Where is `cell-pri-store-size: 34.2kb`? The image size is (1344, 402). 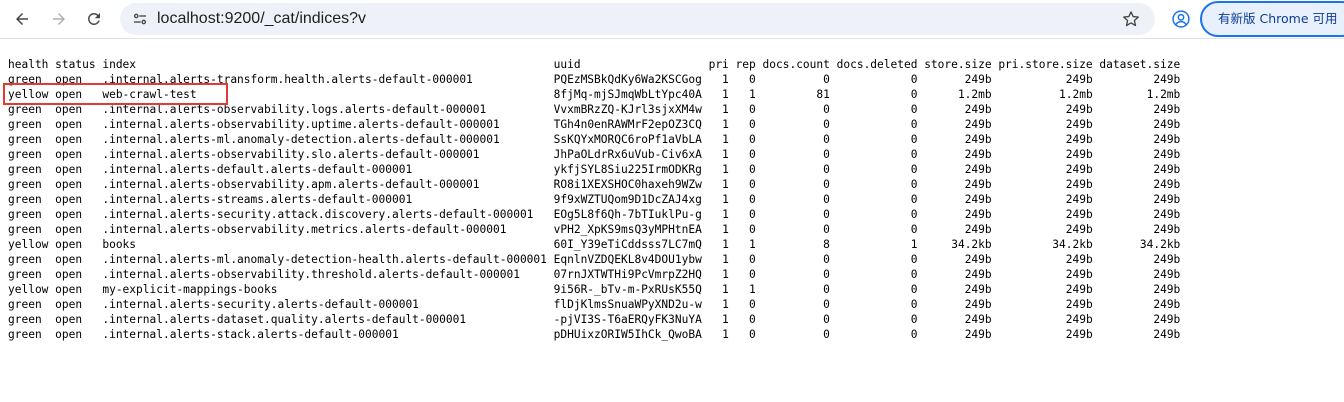
cell-pri-store-size: 34.2kb is located at coordinates (1072, 244).